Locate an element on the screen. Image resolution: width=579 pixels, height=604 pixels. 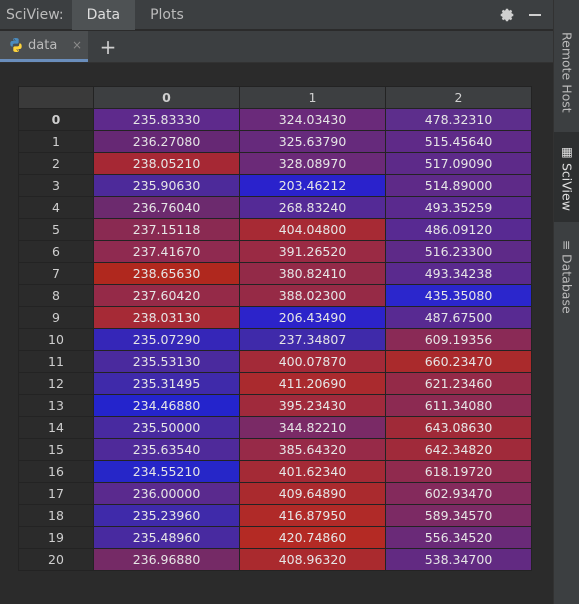
row-index: 3 is located at coordinates (56, 185).